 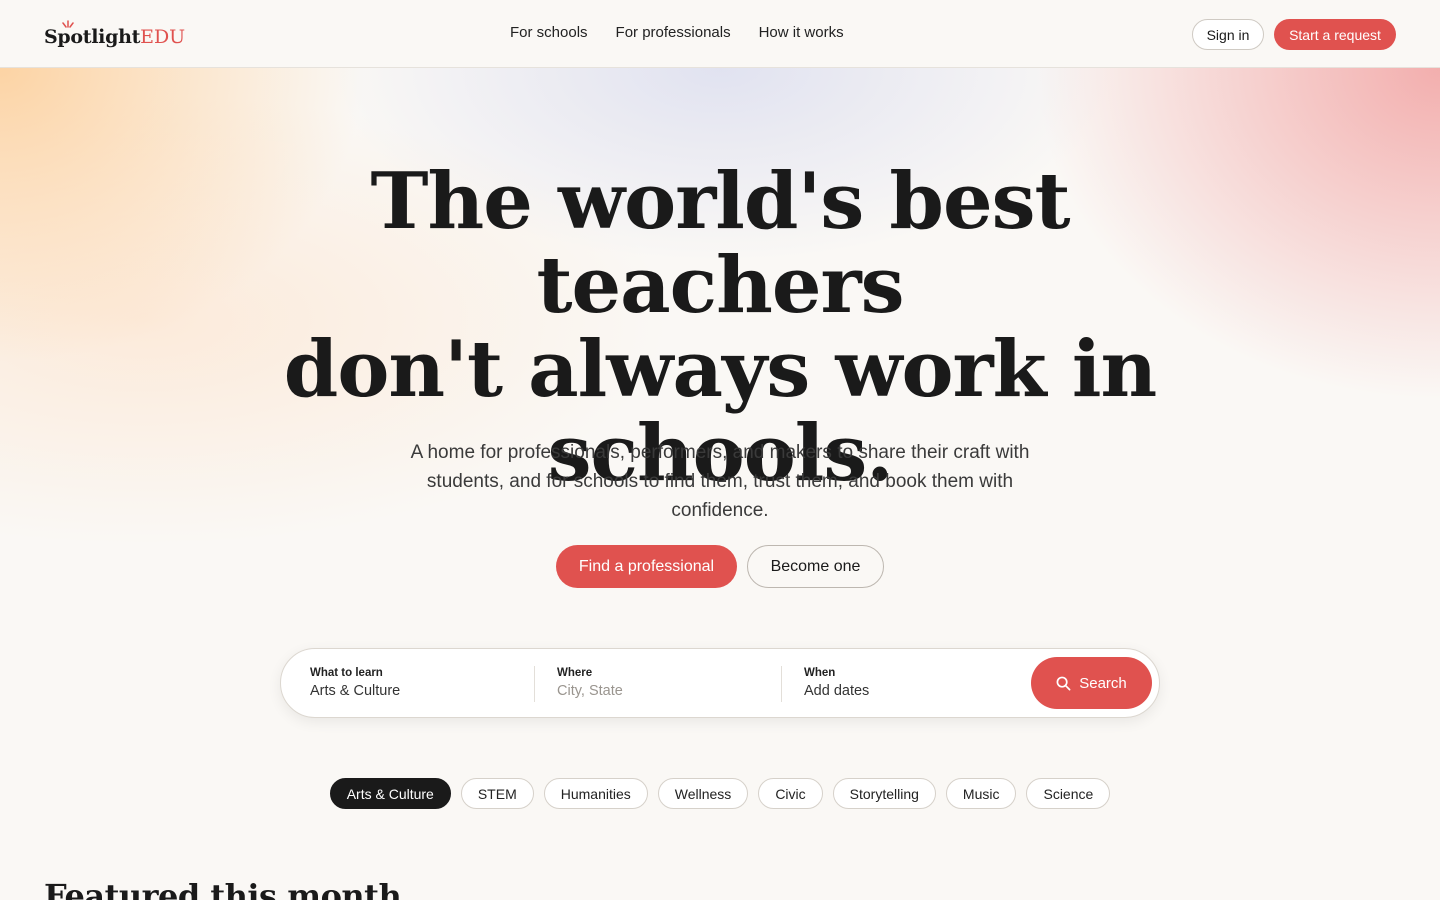 What do you see at coordinates (549, 32) in the screenshot?
I see `nav-item-for-schools: For schools` at bounding box center [549, 32].